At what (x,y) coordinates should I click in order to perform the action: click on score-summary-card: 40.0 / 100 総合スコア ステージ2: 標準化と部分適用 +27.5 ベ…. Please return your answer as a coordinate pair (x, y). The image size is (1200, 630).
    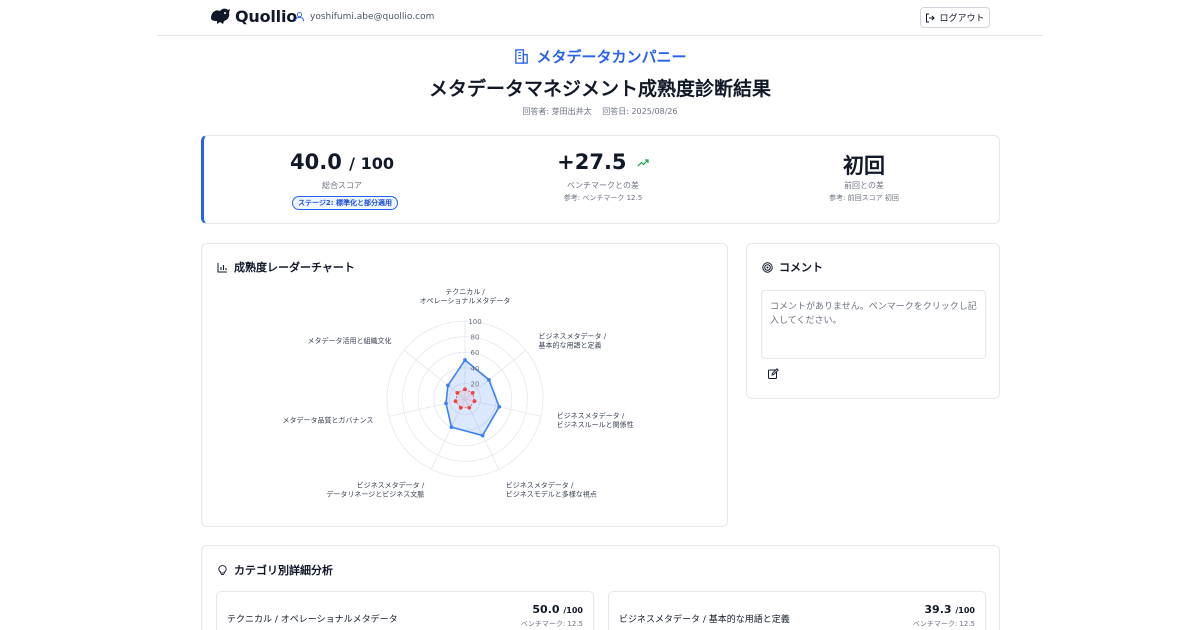
    Looking at the image, I should click on (600, 179).